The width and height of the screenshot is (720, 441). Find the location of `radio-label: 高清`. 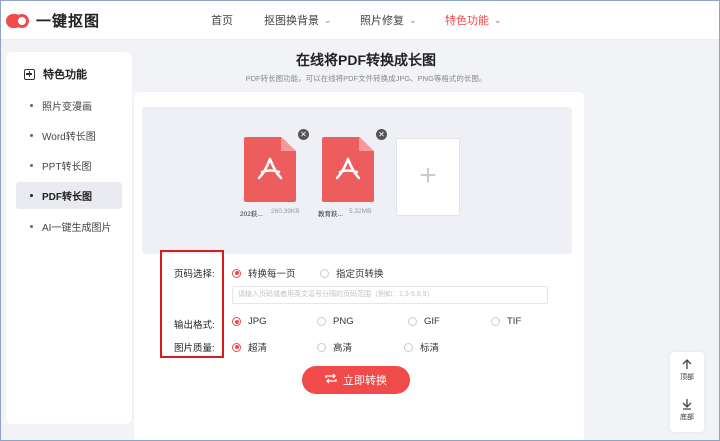

radio-label: 高清 is located at coordinates (343, 348).